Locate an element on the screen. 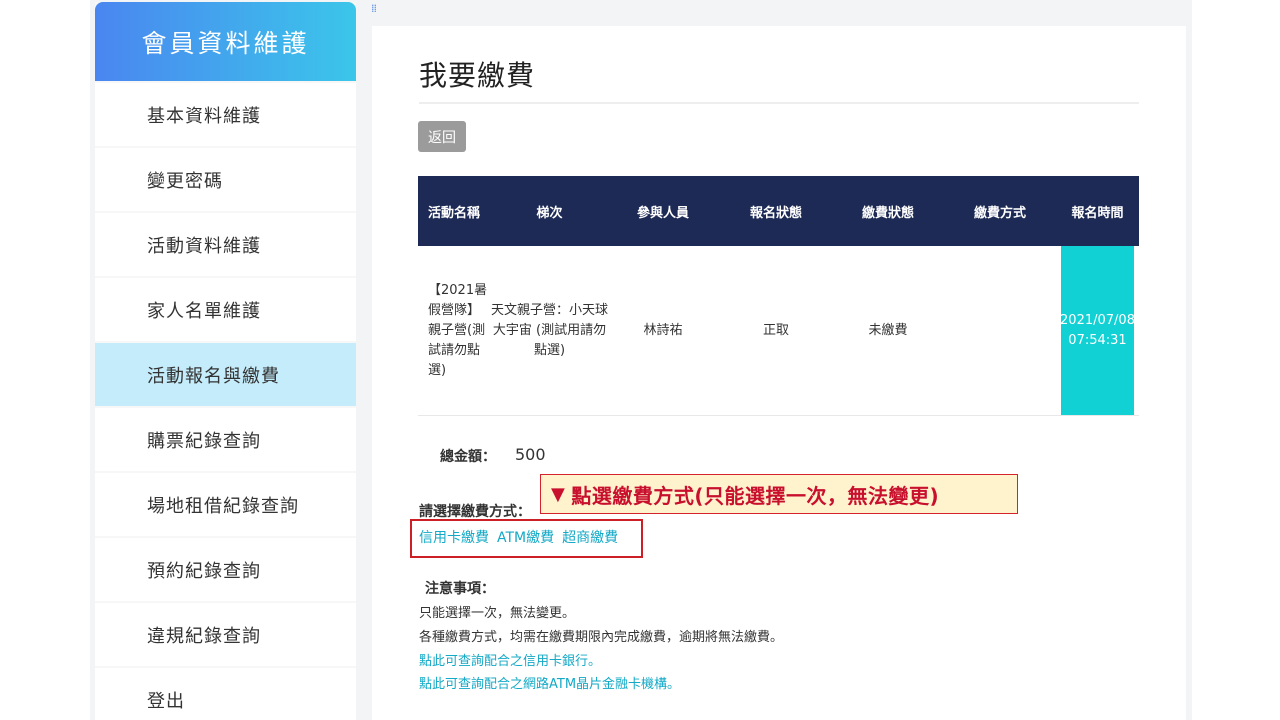 This screenshot has height=720, width=1280. sidebar-item-signup-payment: 活動報名與繳費 is located at coordinates (225, 374).